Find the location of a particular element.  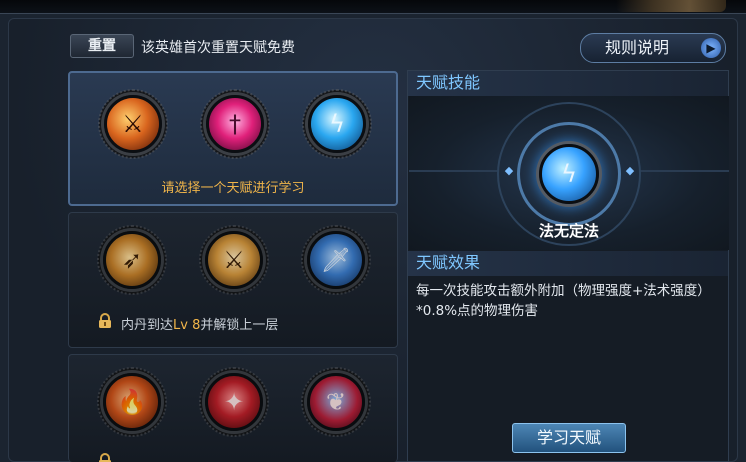

tier-2-unlock-hint: 内丹到达Lv 8并解锁上一层 is located at coordinates (199, 323).